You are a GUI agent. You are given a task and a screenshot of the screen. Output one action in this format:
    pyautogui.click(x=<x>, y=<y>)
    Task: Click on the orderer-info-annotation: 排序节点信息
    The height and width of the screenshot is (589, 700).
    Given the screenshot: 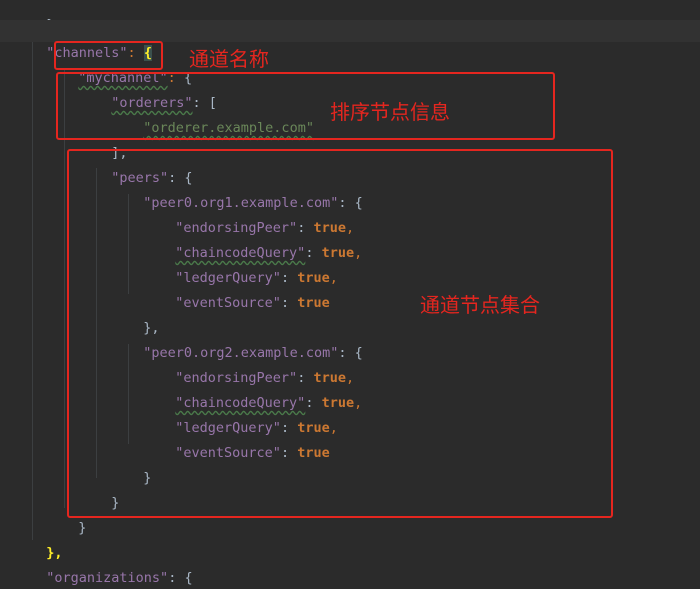 What is the action you would take?
    pyautogui.click(x=390, y=112)
    